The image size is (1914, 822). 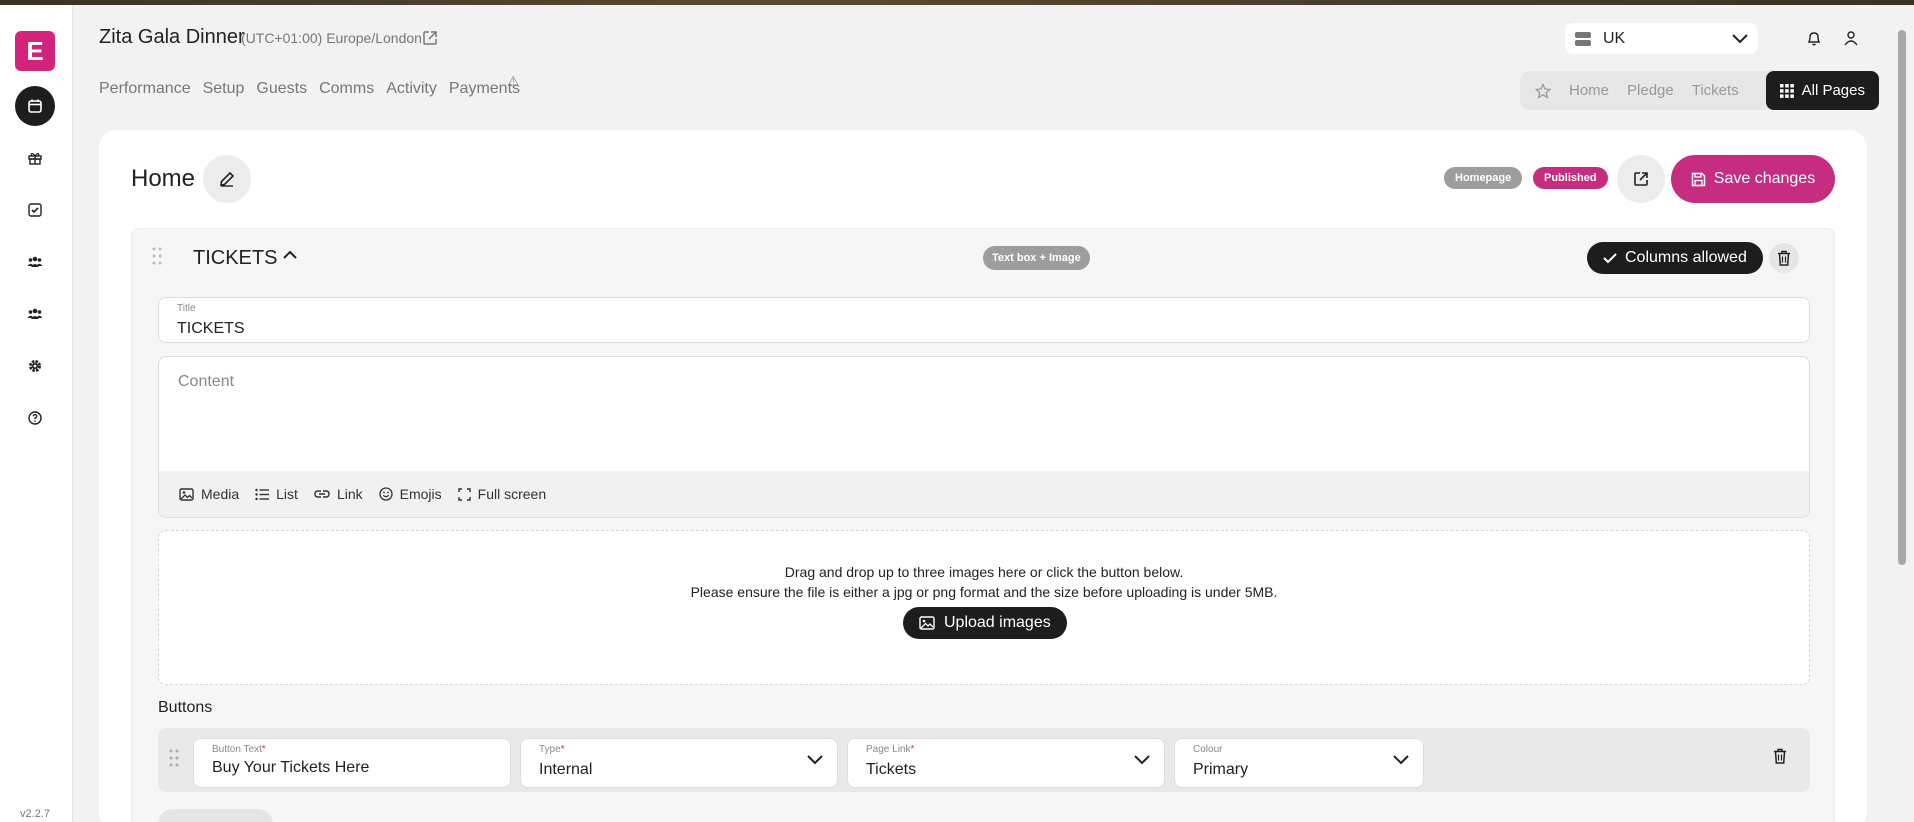 I want to click on check-icon, so click(x=1610, y=258).